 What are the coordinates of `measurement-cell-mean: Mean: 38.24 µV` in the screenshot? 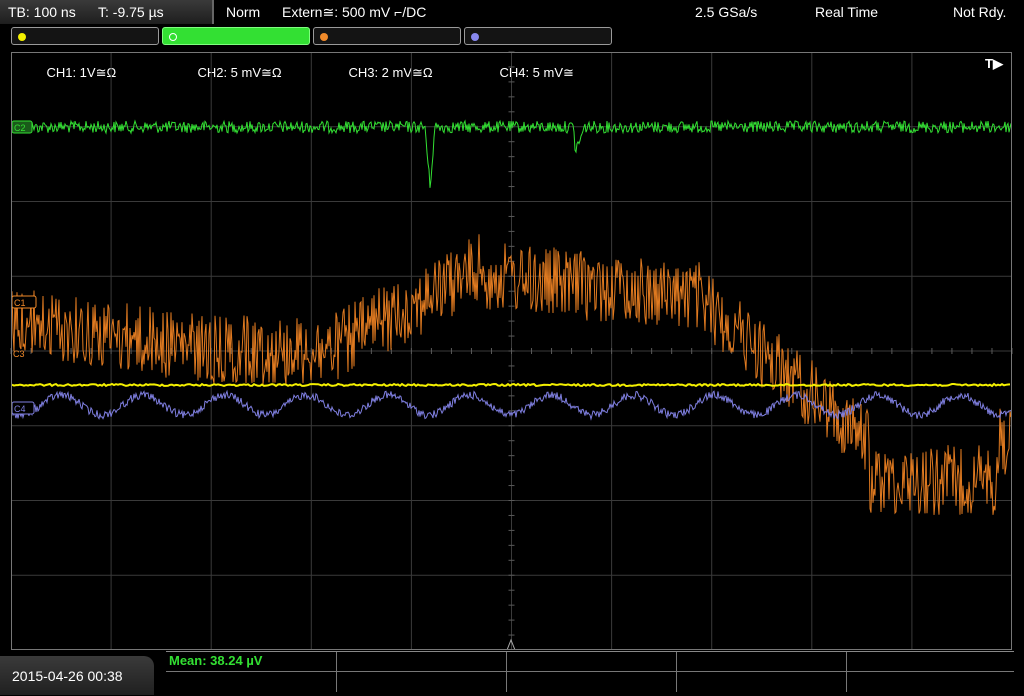 It's located at (251, 662).